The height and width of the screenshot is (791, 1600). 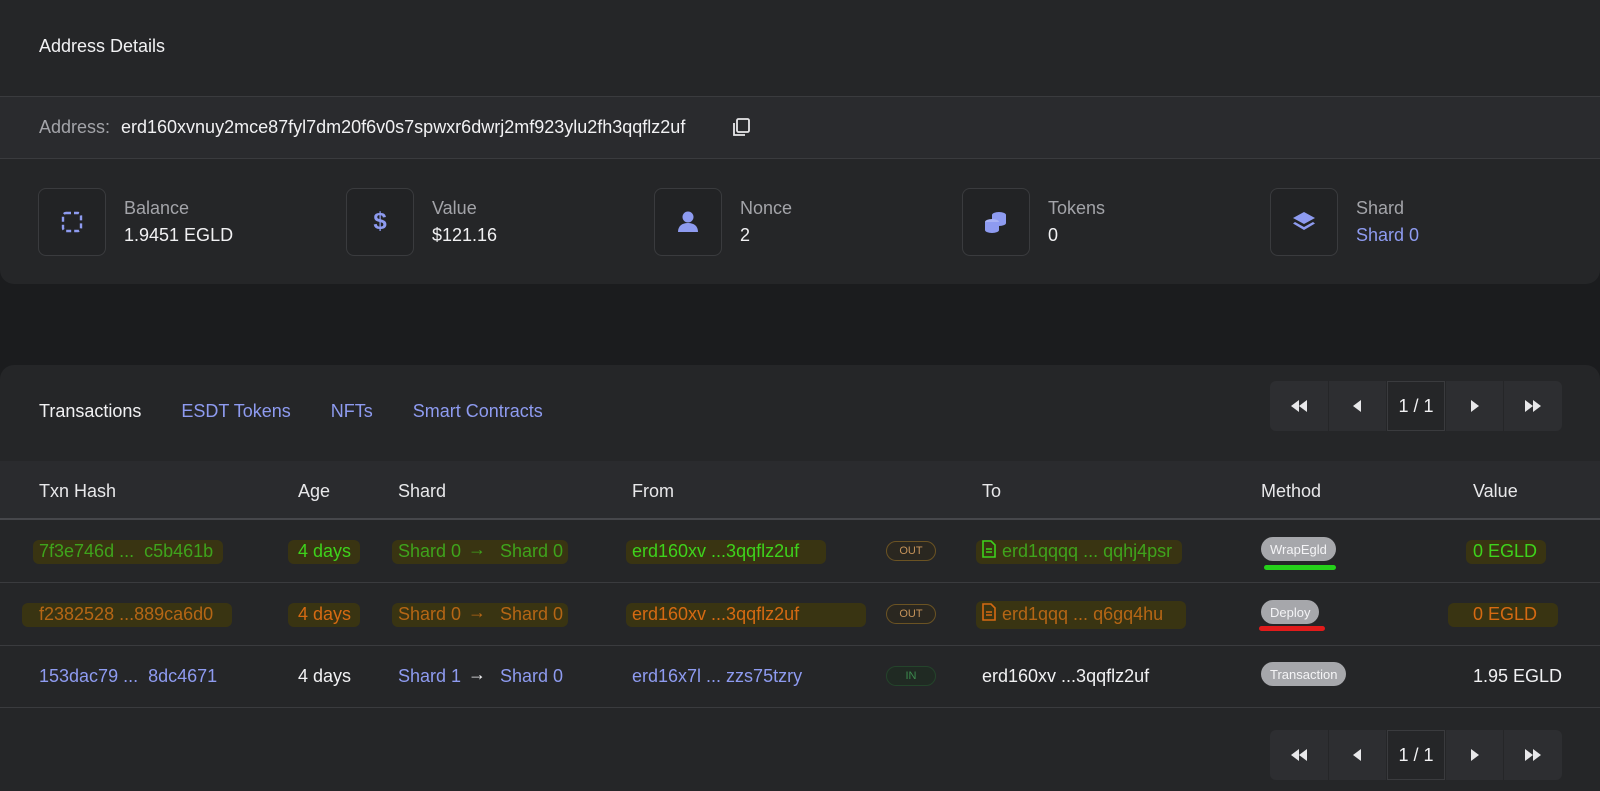 I want to click on pagination-top: 1 / 1, so click(x=1416, y=406).